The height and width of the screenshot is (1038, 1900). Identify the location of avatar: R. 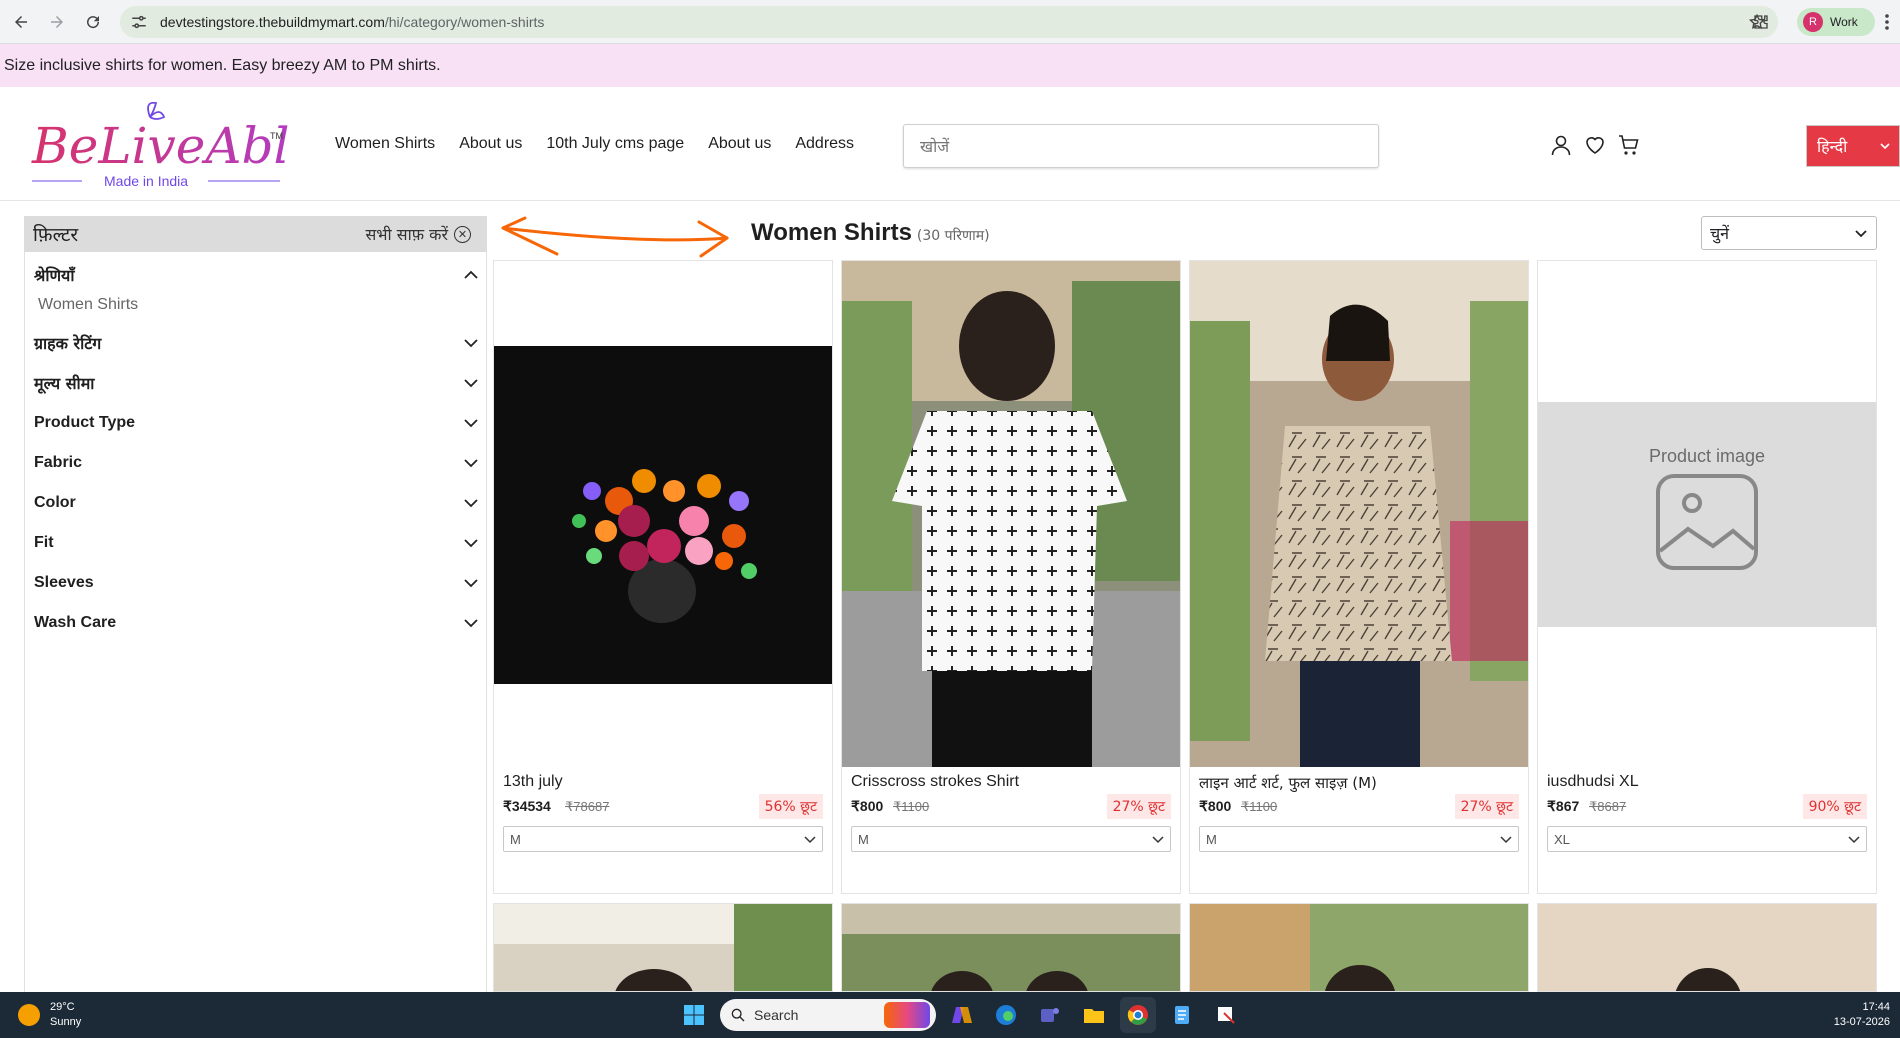
(1813, 22).